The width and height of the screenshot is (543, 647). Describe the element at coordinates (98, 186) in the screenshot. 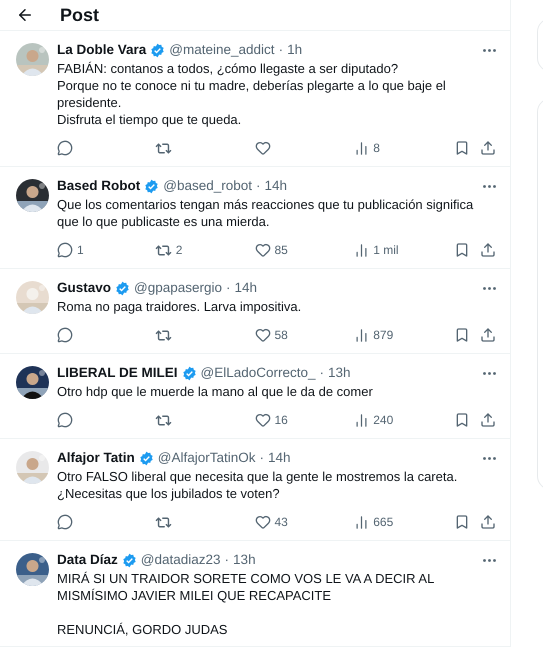

I see `author-name: Based Robot` at that location.